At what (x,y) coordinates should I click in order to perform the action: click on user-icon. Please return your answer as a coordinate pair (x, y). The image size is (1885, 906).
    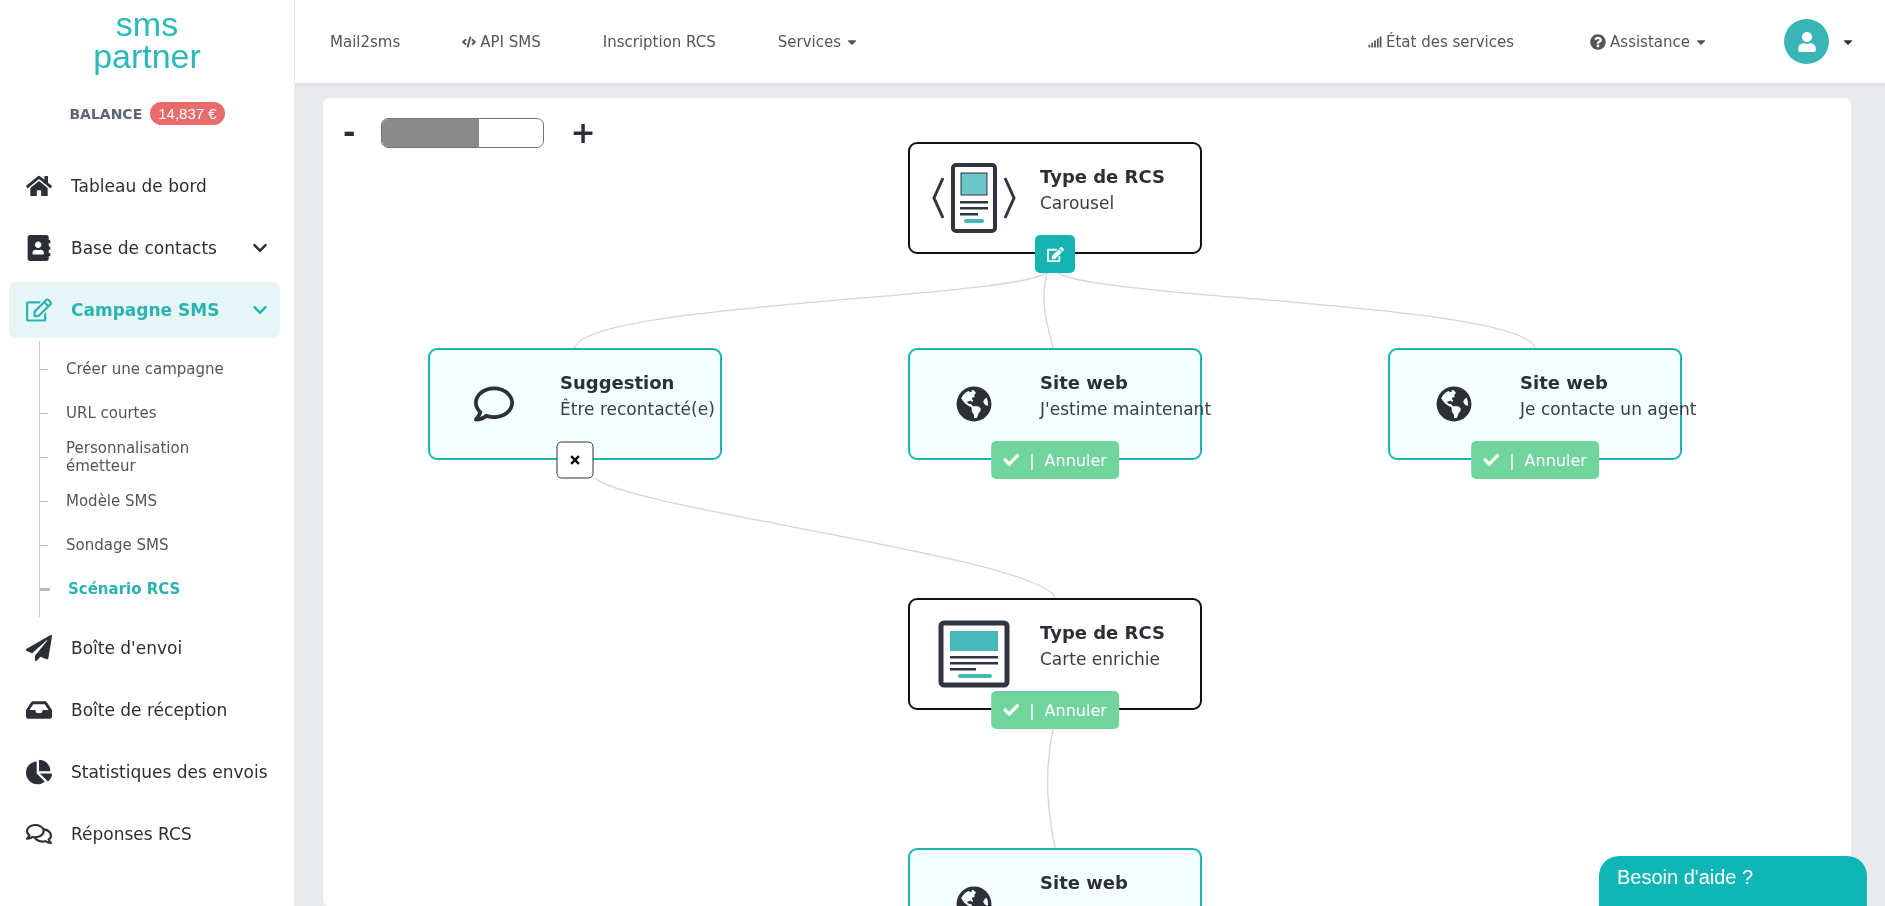
    Looking at the image, I should click on (1806, 41).